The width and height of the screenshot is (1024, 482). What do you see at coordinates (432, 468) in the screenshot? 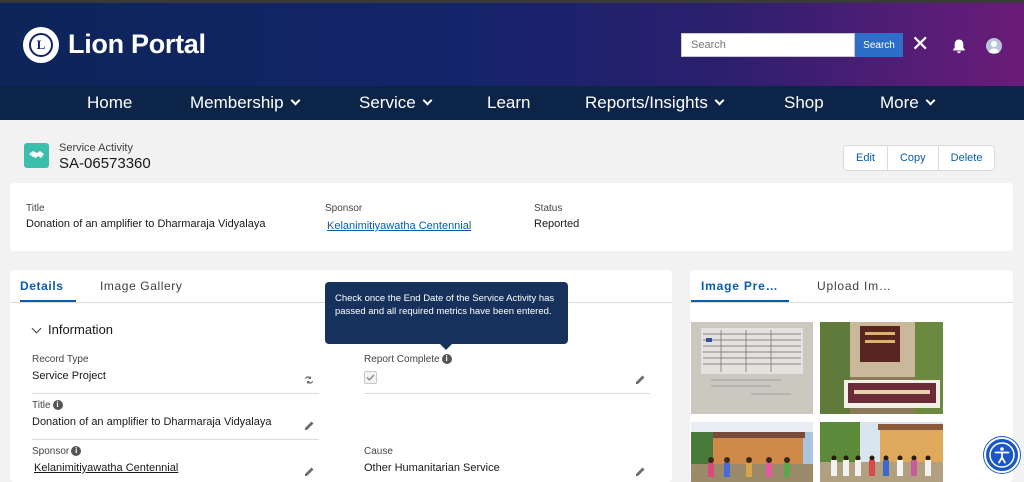
I see `cause-field-value: Other Humanitarian Service` at bounding box center [432, 468].